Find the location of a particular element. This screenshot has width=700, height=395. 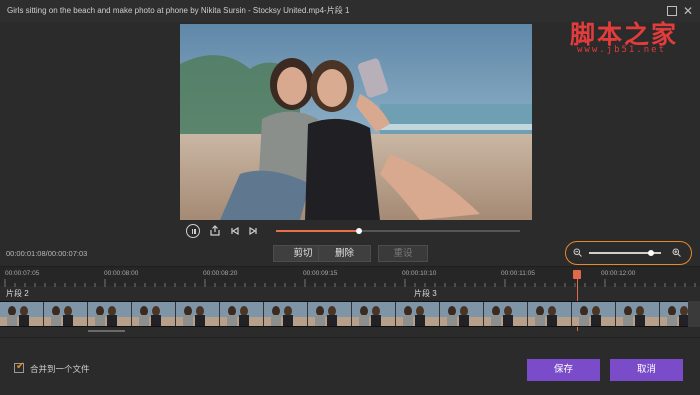

playback-progress-fill is located at coordinates (317, 231).